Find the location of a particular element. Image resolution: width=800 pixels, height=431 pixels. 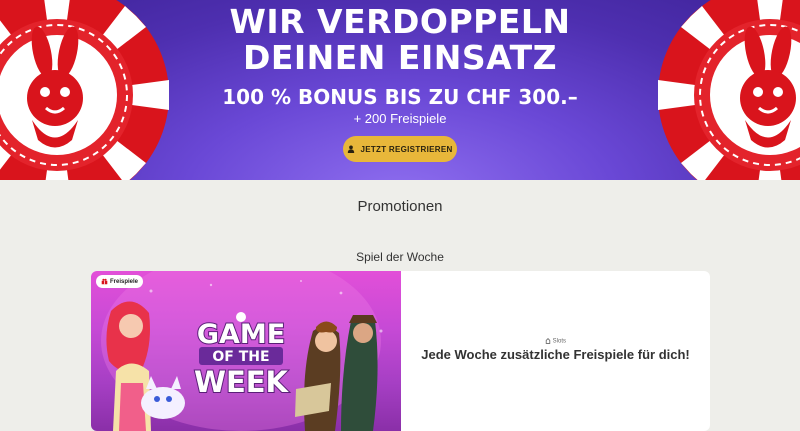

promo-artwork: GAME OF THE WEEK is located at coordinates (242, 351).